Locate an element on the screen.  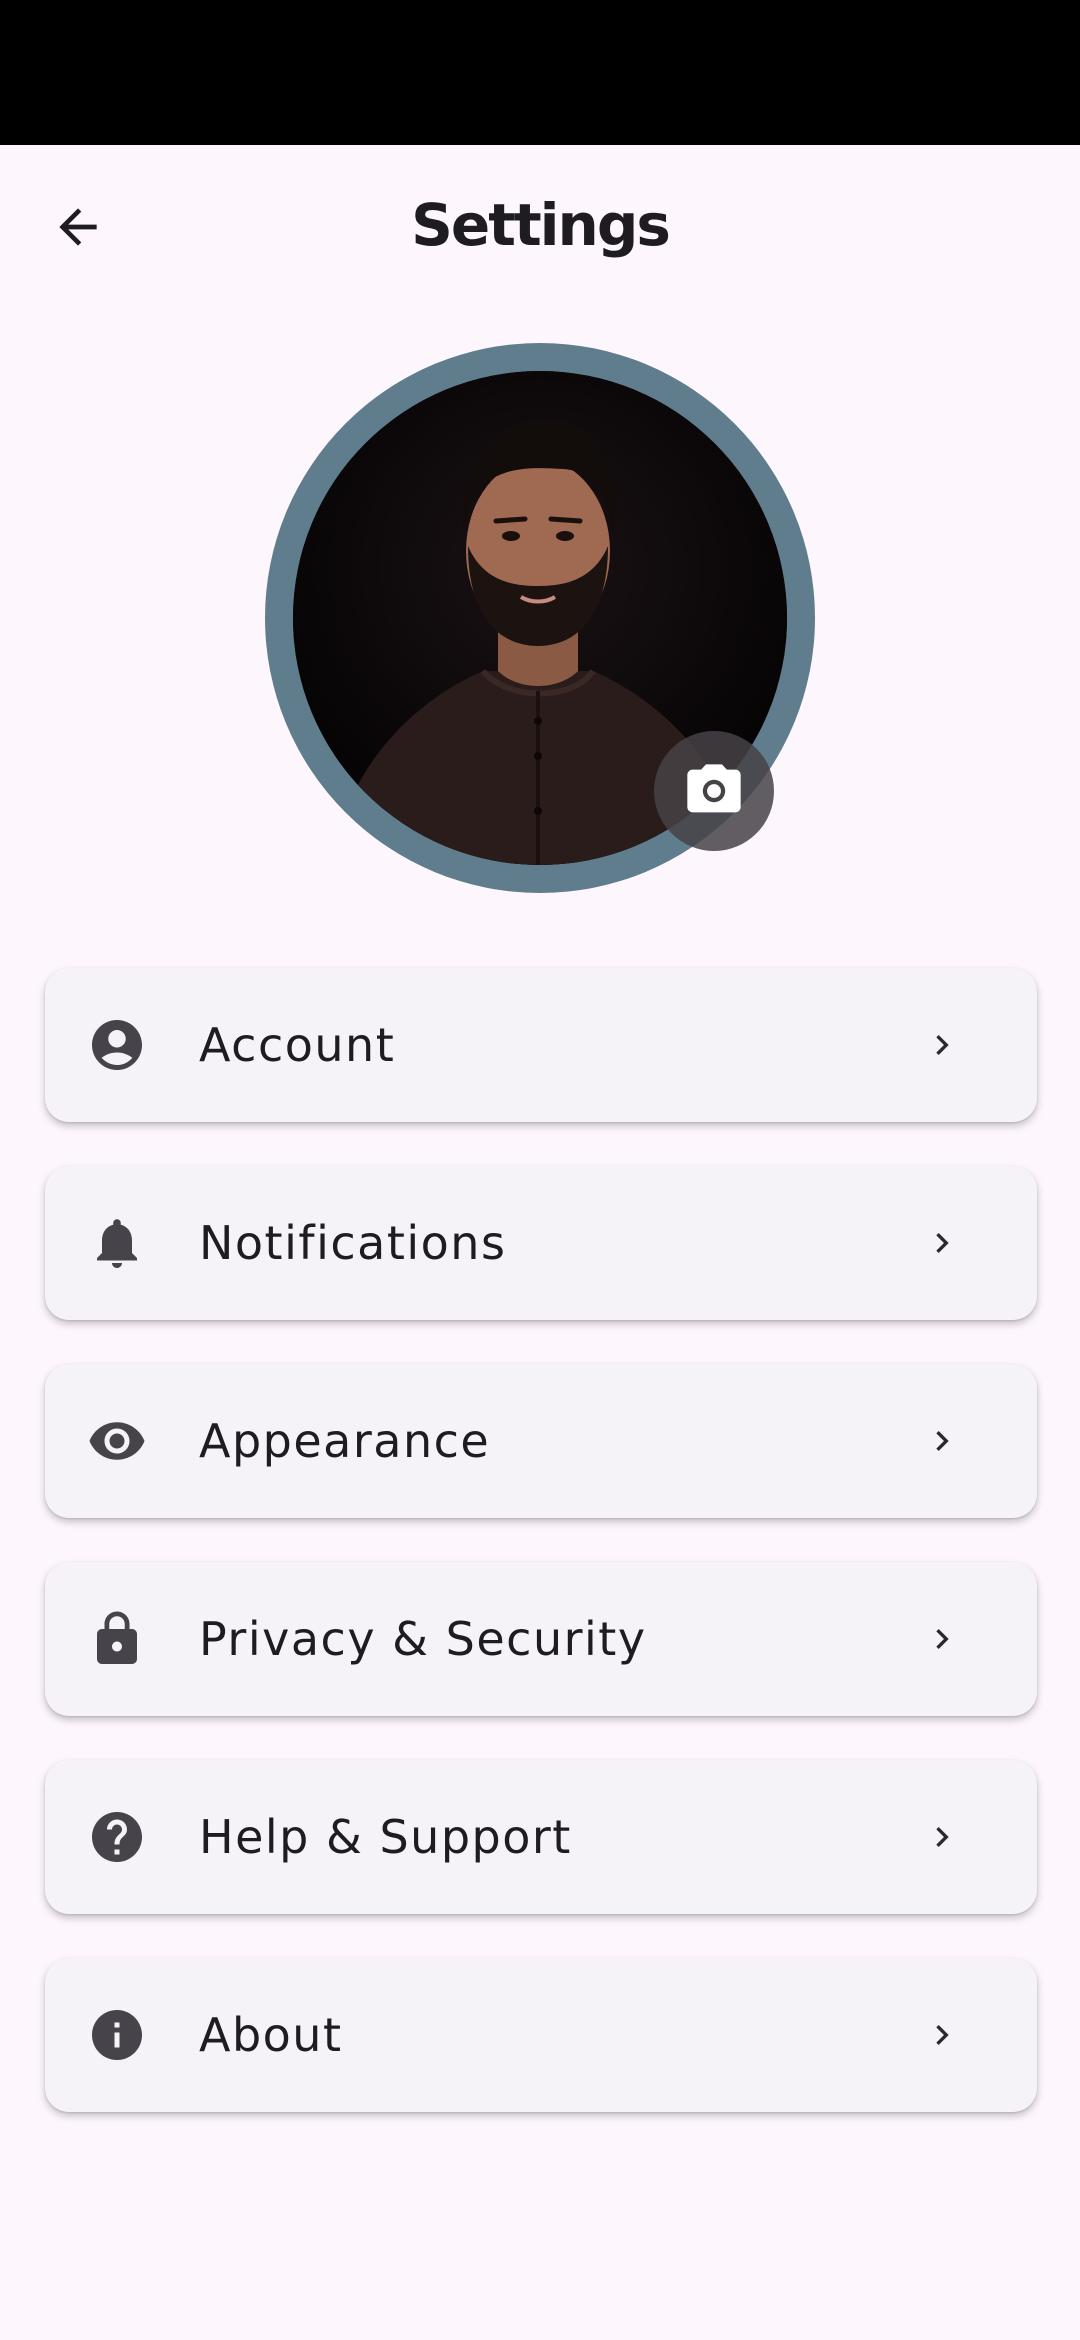
camera-icon is located at coordinates (714, 788).